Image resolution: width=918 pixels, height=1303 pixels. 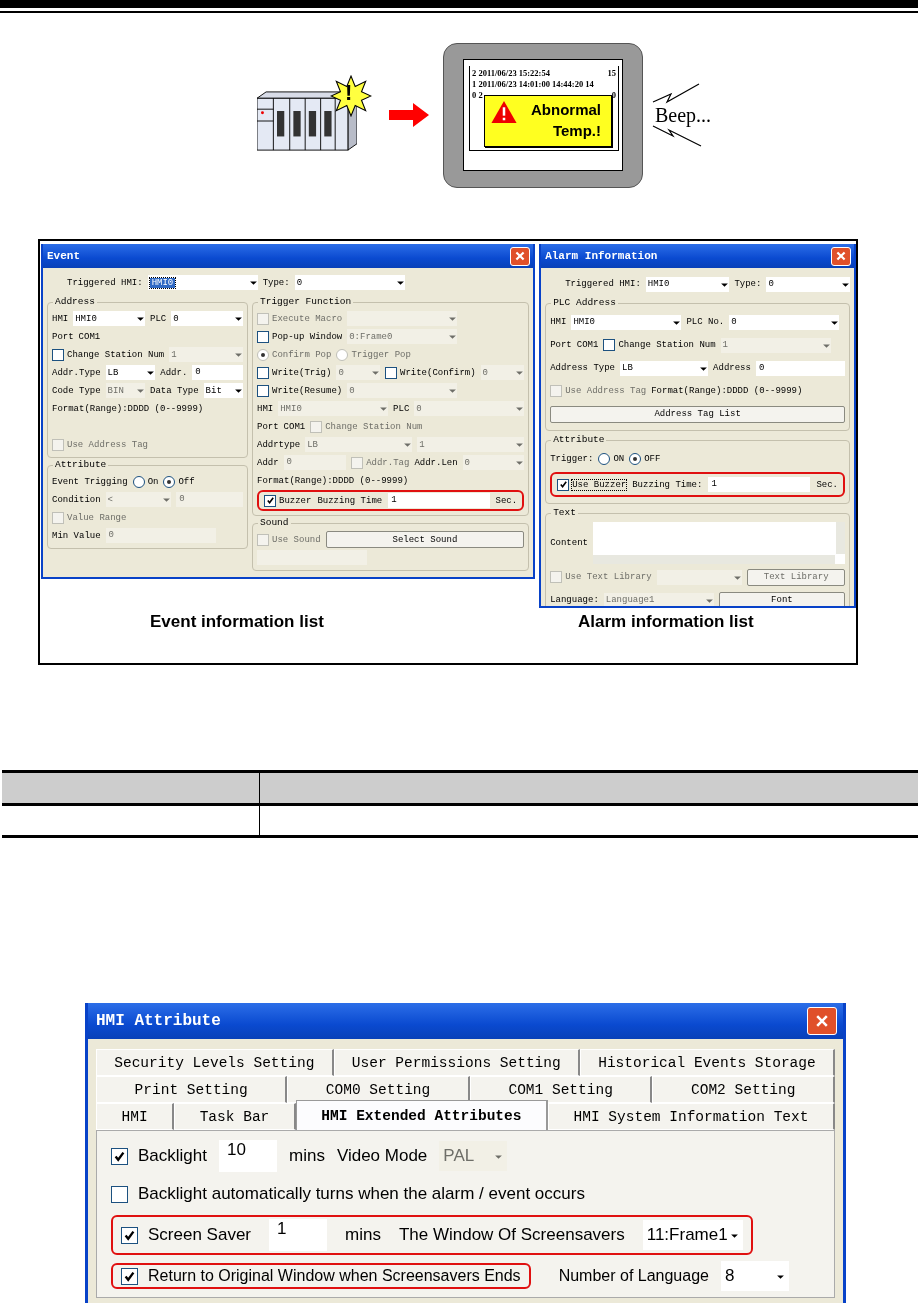 I want to click on dialog-button: Font, so click(x=781, y=598).